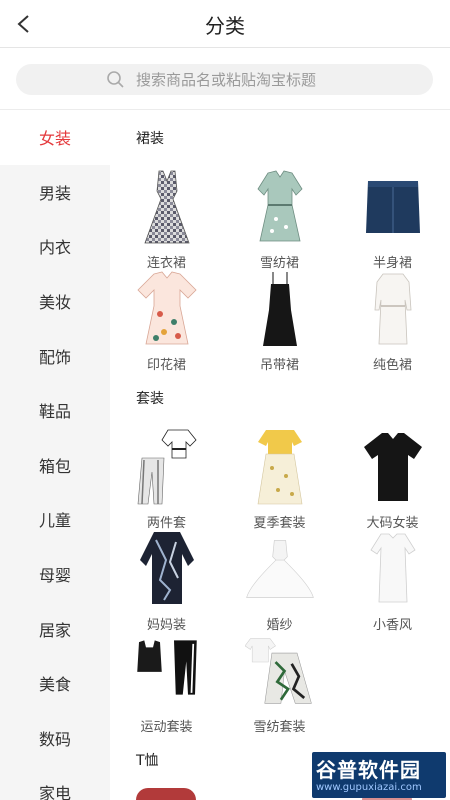 The width and height of the screenshot is (450, 800). I want to click on sidebar-item-food: 美食, so click(55, 683).